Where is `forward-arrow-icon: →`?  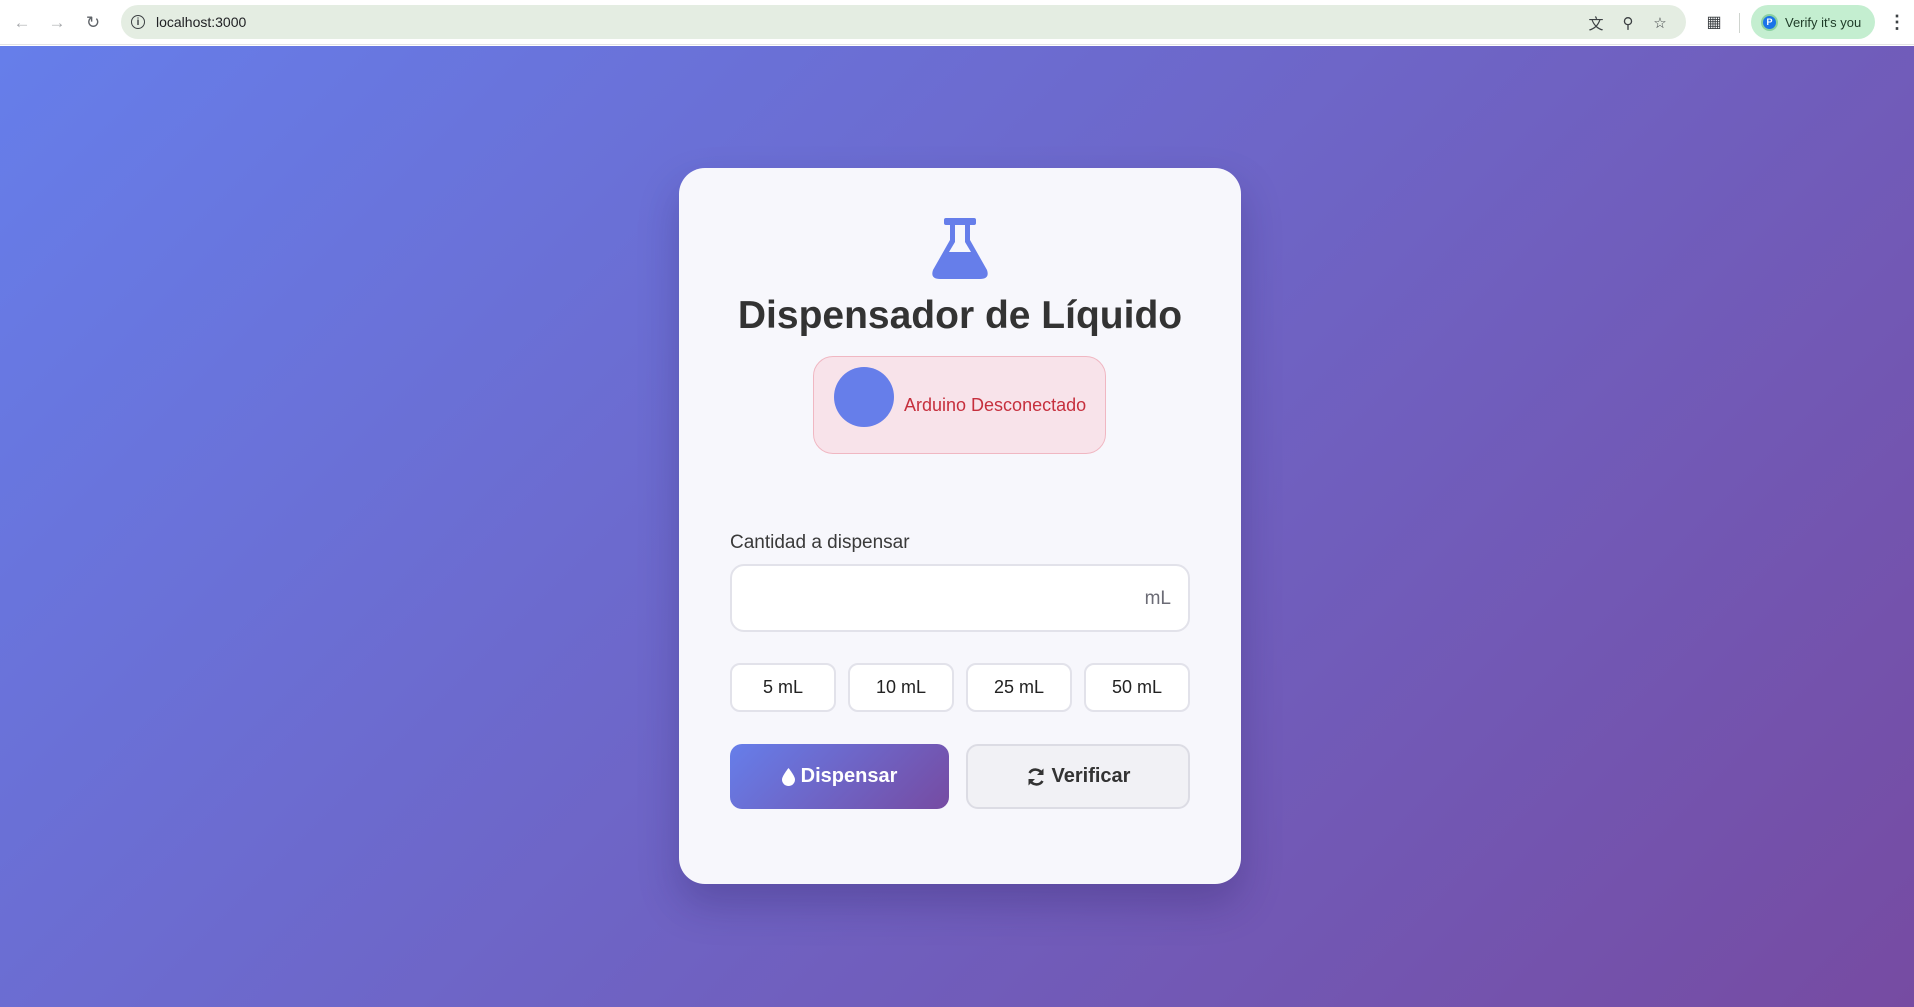
forward-arrow-icon: → is located at coordinates (57, 22).